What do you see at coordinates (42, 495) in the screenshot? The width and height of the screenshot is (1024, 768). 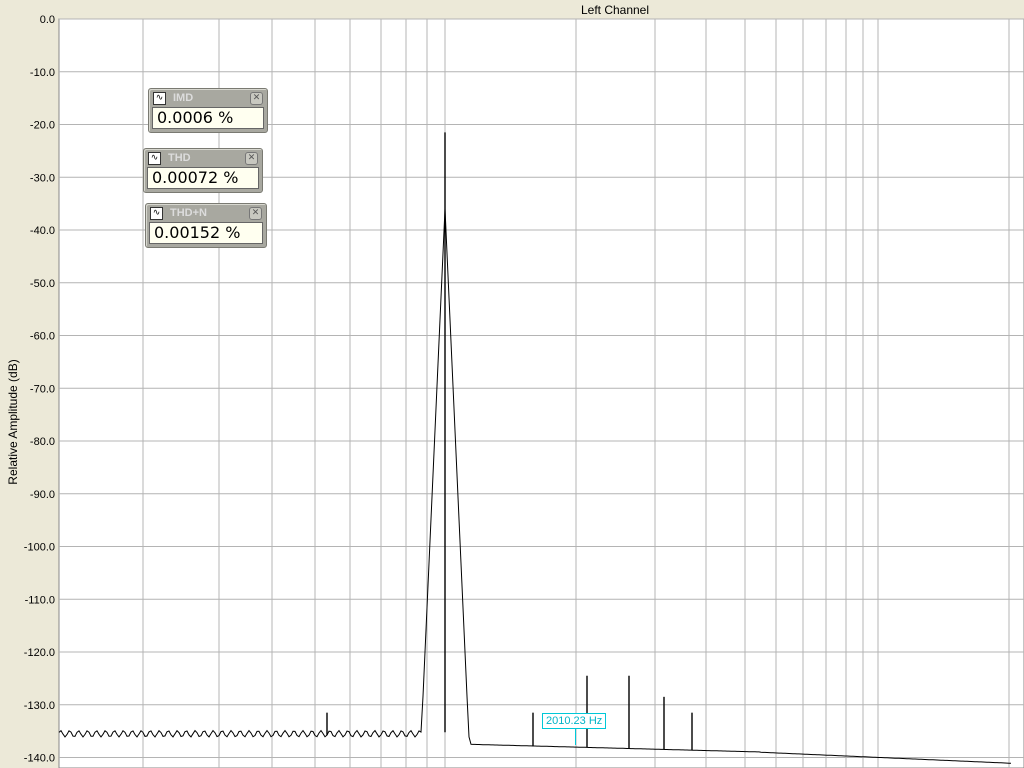 I see `y-tick-label: -90.0` at bounding box center [42, 495].